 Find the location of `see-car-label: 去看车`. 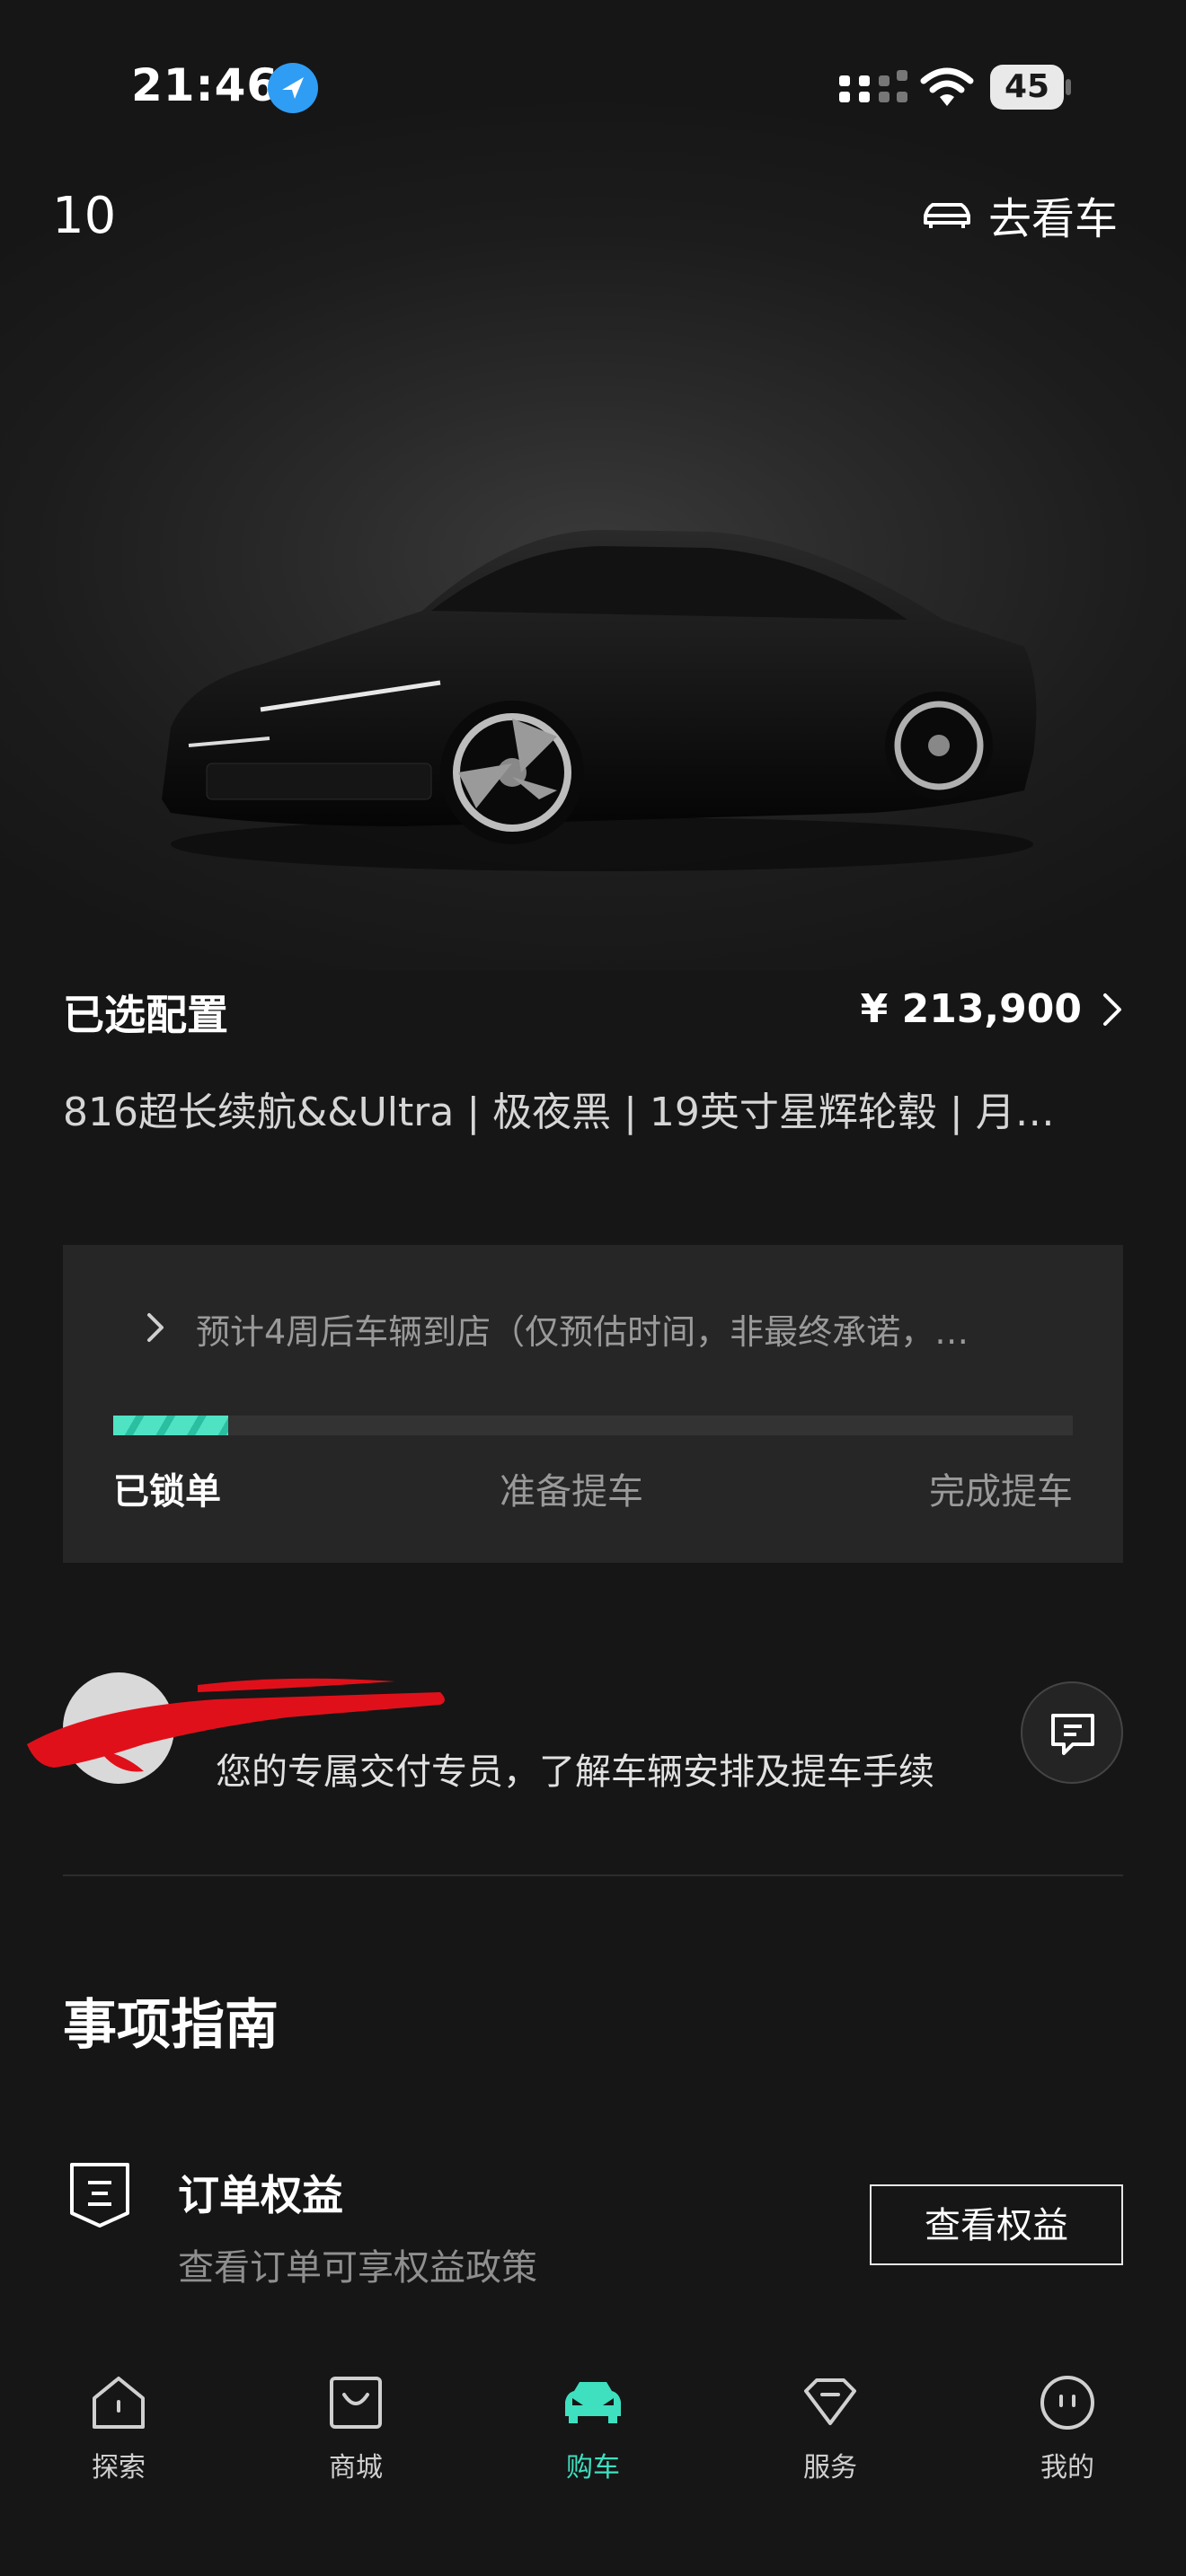

see-car-label: 去看车 is located at coordinates (1053, 219).